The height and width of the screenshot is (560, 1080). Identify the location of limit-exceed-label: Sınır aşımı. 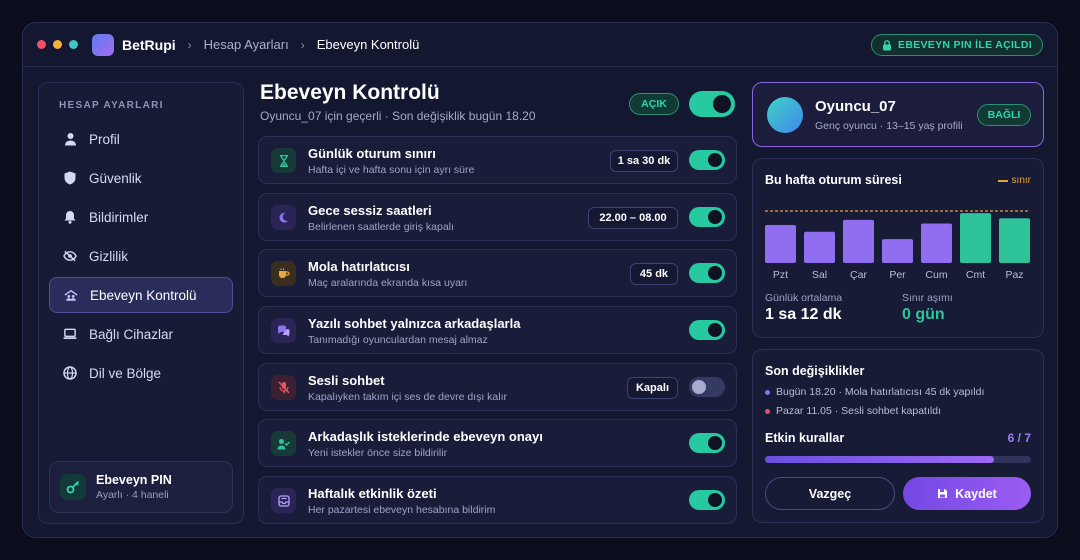
(927, 298).